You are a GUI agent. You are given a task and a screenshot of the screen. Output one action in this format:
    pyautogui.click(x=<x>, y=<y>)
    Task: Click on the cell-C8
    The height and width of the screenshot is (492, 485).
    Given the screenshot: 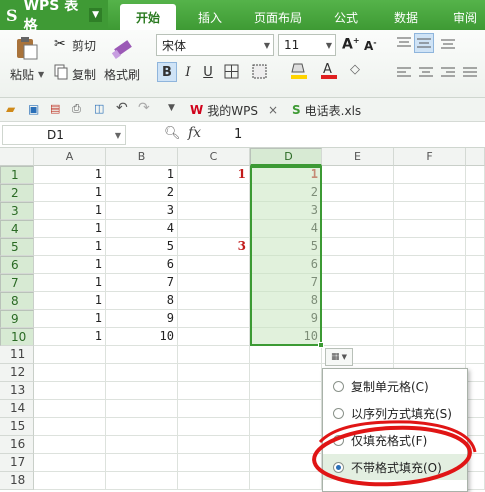 What is the action you would take?
    pyautogui.click(x=214, y=301)
    